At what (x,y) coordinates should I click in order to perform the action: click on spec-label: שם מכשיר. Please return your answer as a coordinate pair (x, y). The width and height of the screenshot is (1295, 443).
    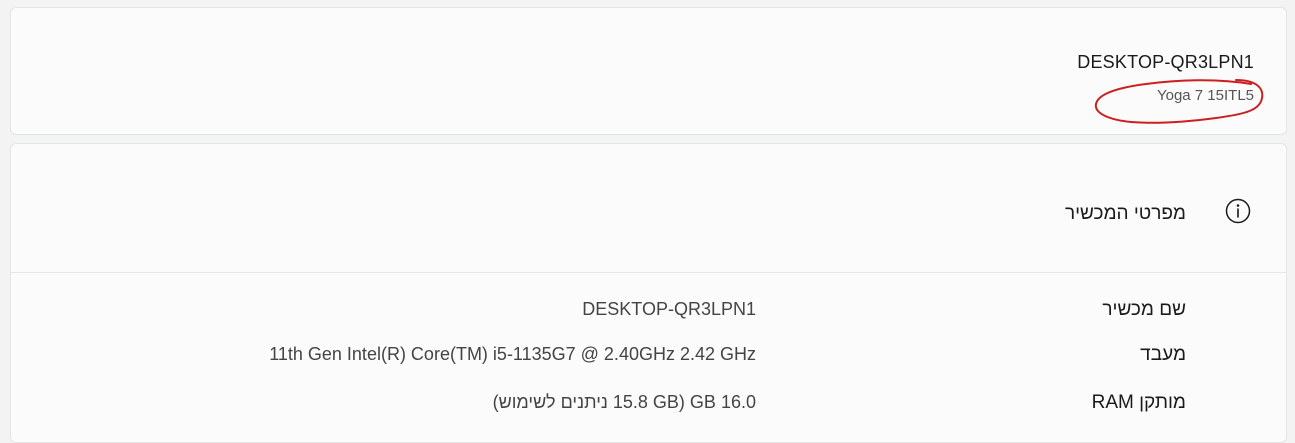
    Looking at the image, I should click on (1144, 309).